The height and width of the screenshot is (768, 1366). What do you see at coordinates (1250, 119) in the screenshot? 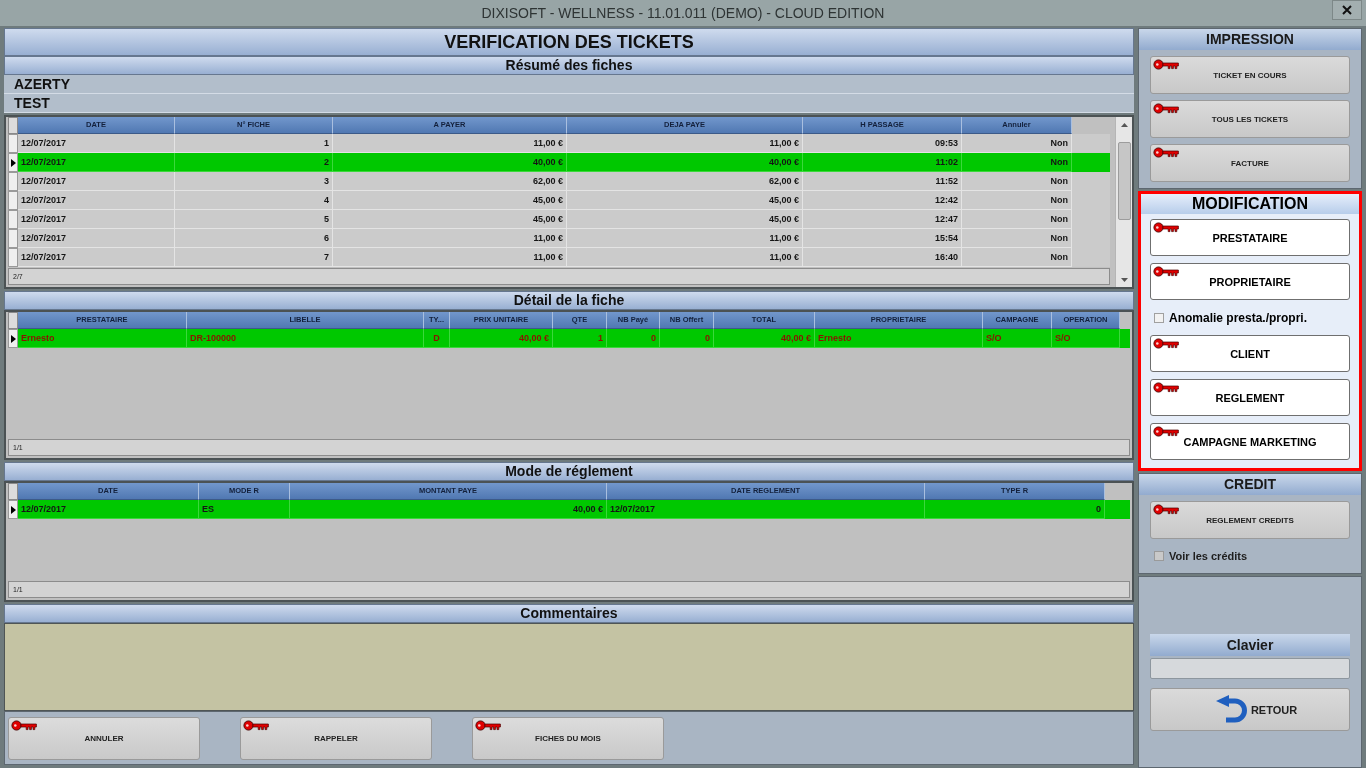
I see `action-button: TOUS LES TICKETS` at bounding box center [1250, 119].